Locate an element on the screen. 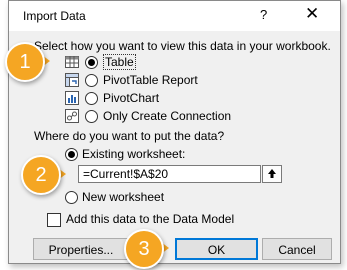 The width and height of the screenshot is (347, 270). option-only-connection-label: Only Create Connection is located at coordinates (167, 116).